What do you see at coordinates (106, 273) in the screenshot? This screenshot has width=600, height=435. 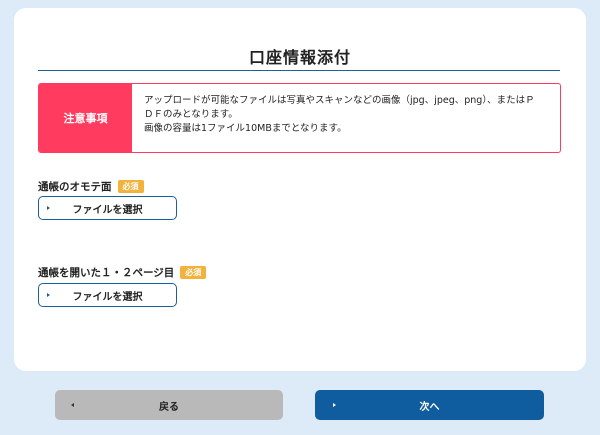 I see `field-label-text: 通帳を開いた１・２ページ目` at bounding box center [106, 273].